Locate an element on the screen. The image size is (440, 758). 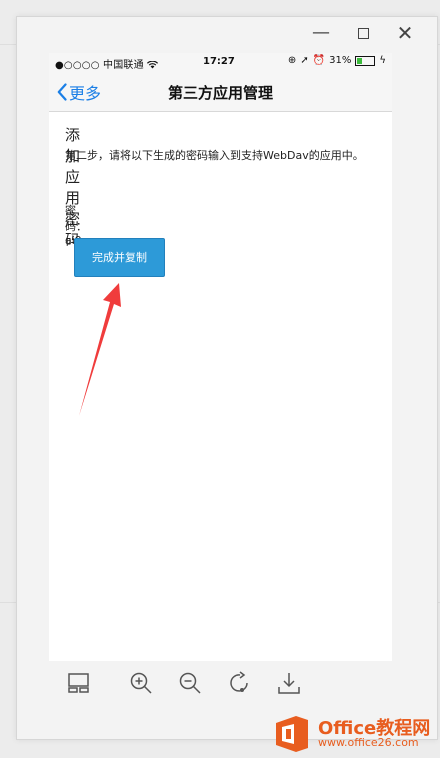
minimize-button: — is located at coordinates (321, 33).